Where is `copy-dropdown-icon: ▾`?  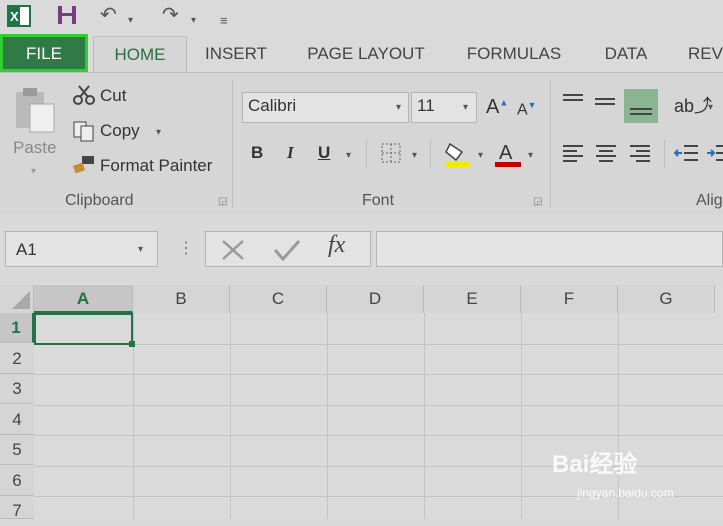 copy-dropdown-icon: ▾ is located at coordinates (158, 132).